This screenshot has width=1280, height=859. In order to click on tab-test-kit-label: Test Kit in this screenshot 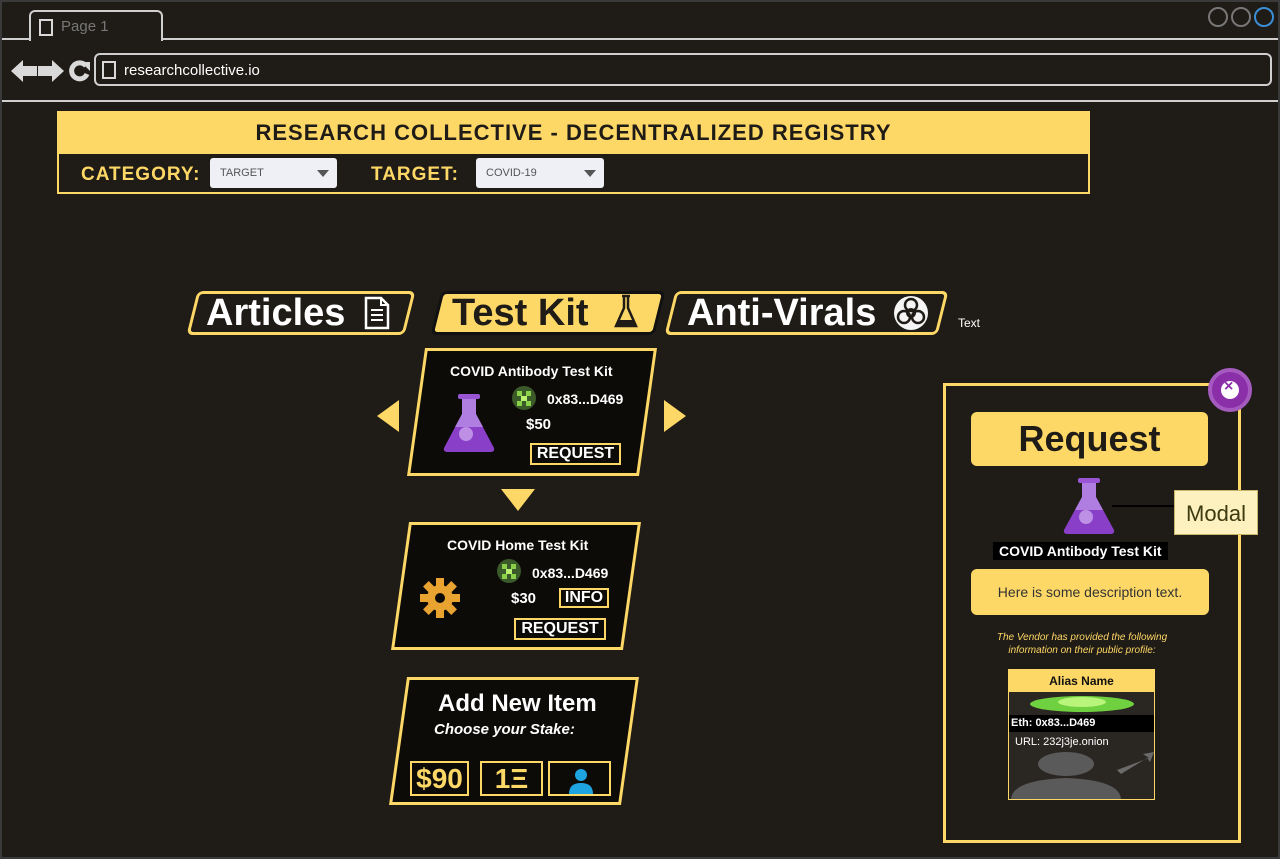, I will do `click(520, 313)`.